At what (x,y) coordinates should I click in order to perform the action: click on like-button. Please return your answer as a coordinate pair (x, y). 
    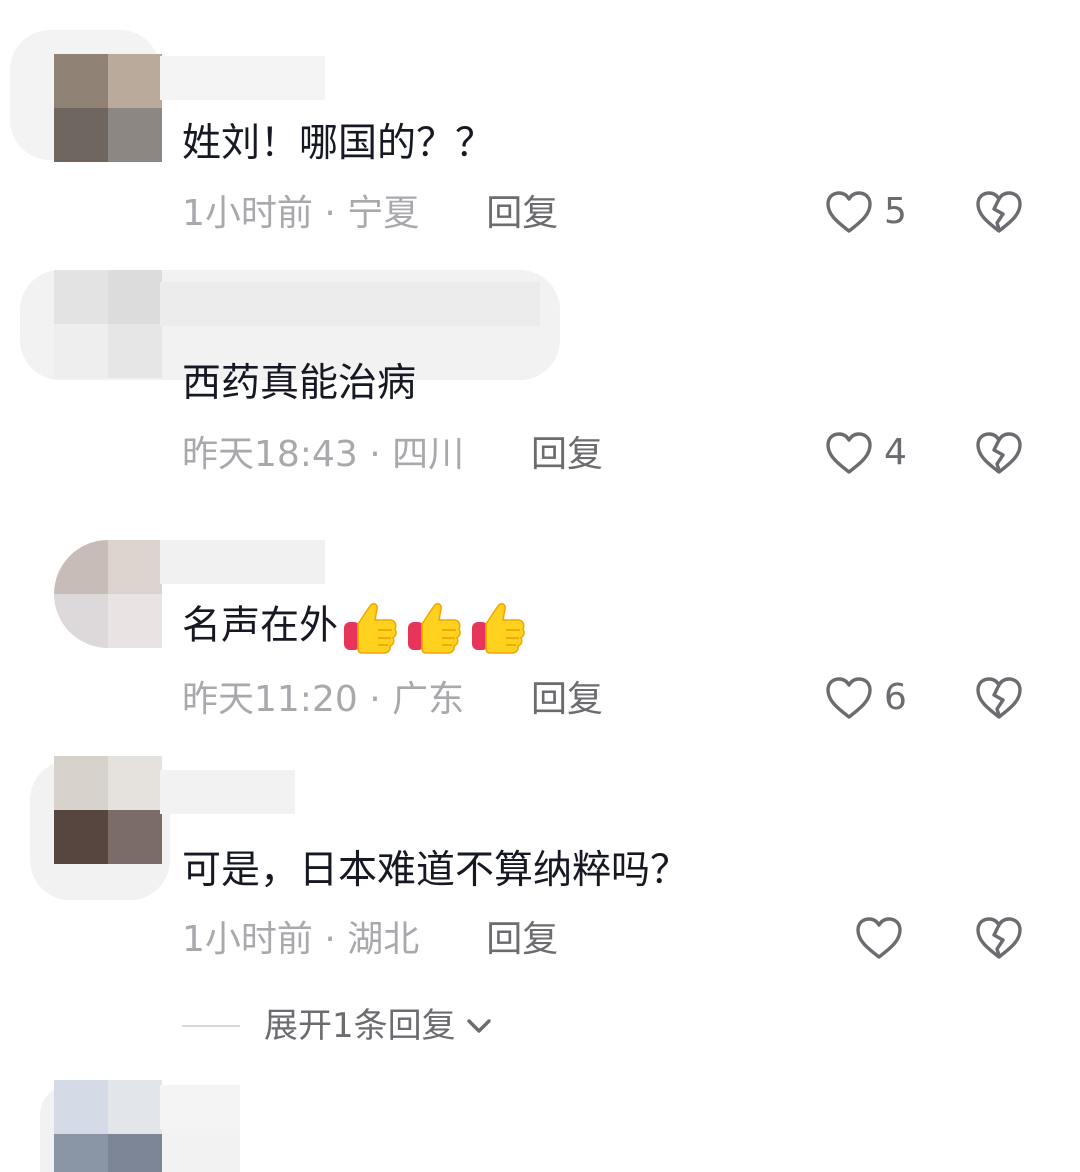
    Looking at the image, I should click on (884, 938).